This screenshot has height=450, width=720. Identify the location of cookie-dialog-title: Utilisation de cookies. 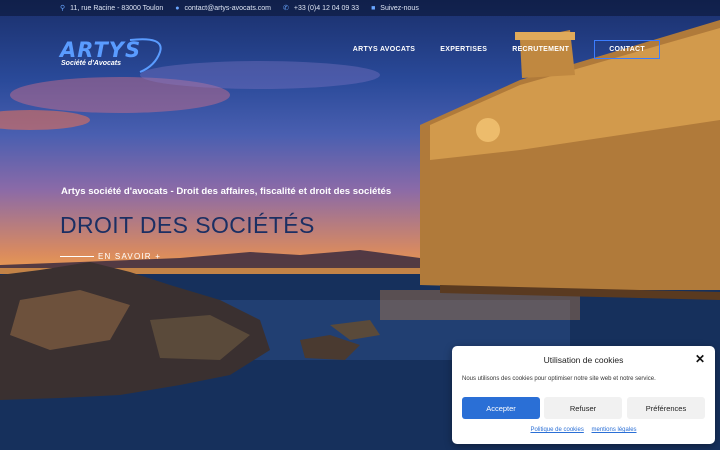
(583, 360).